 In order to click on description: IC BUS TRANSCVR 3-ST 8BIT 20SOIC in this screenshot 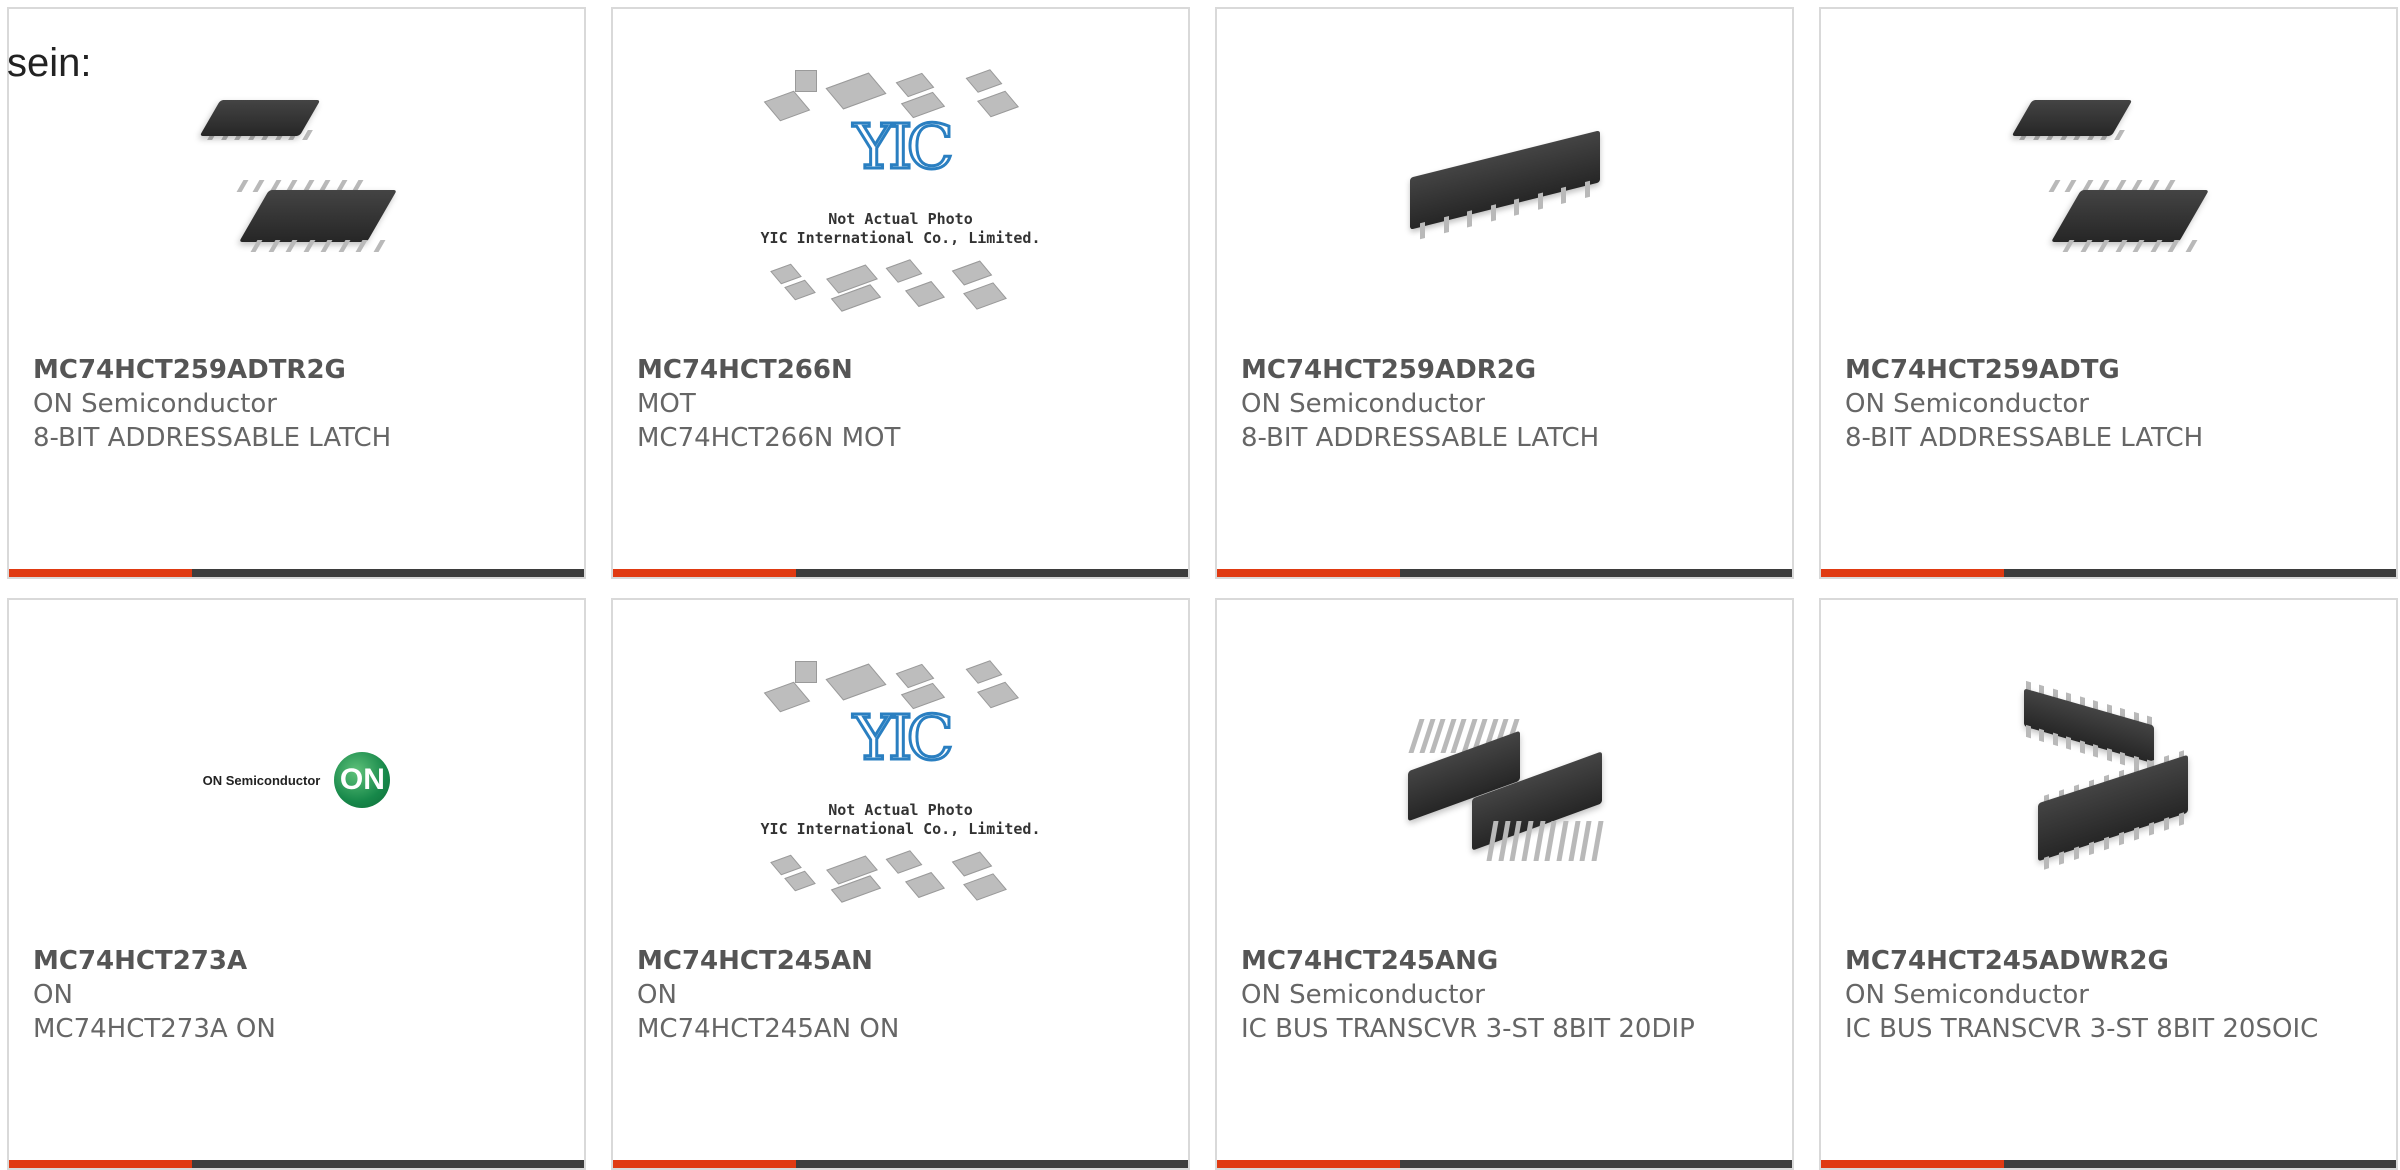, I will do `click(2082, 1029)`.